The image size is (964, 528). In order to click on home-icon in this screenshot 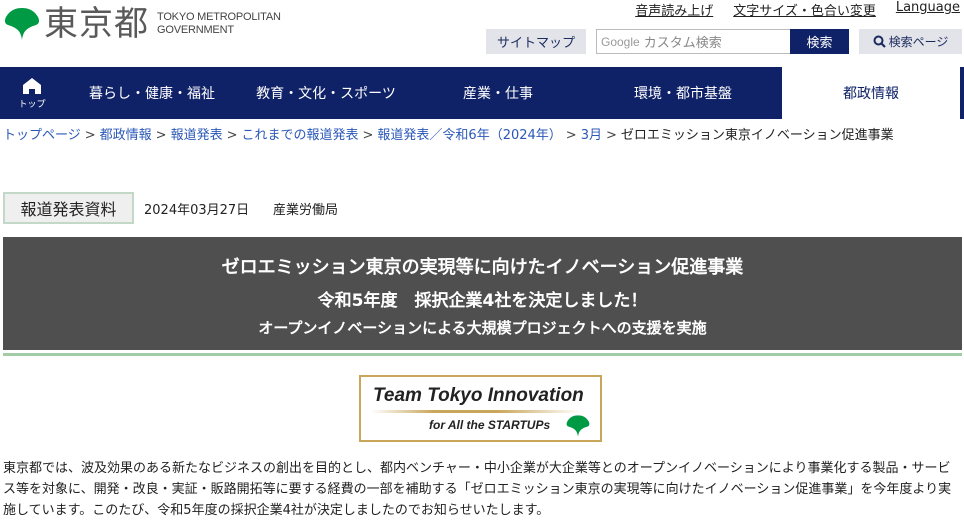, I will do `click(32, 85)`.